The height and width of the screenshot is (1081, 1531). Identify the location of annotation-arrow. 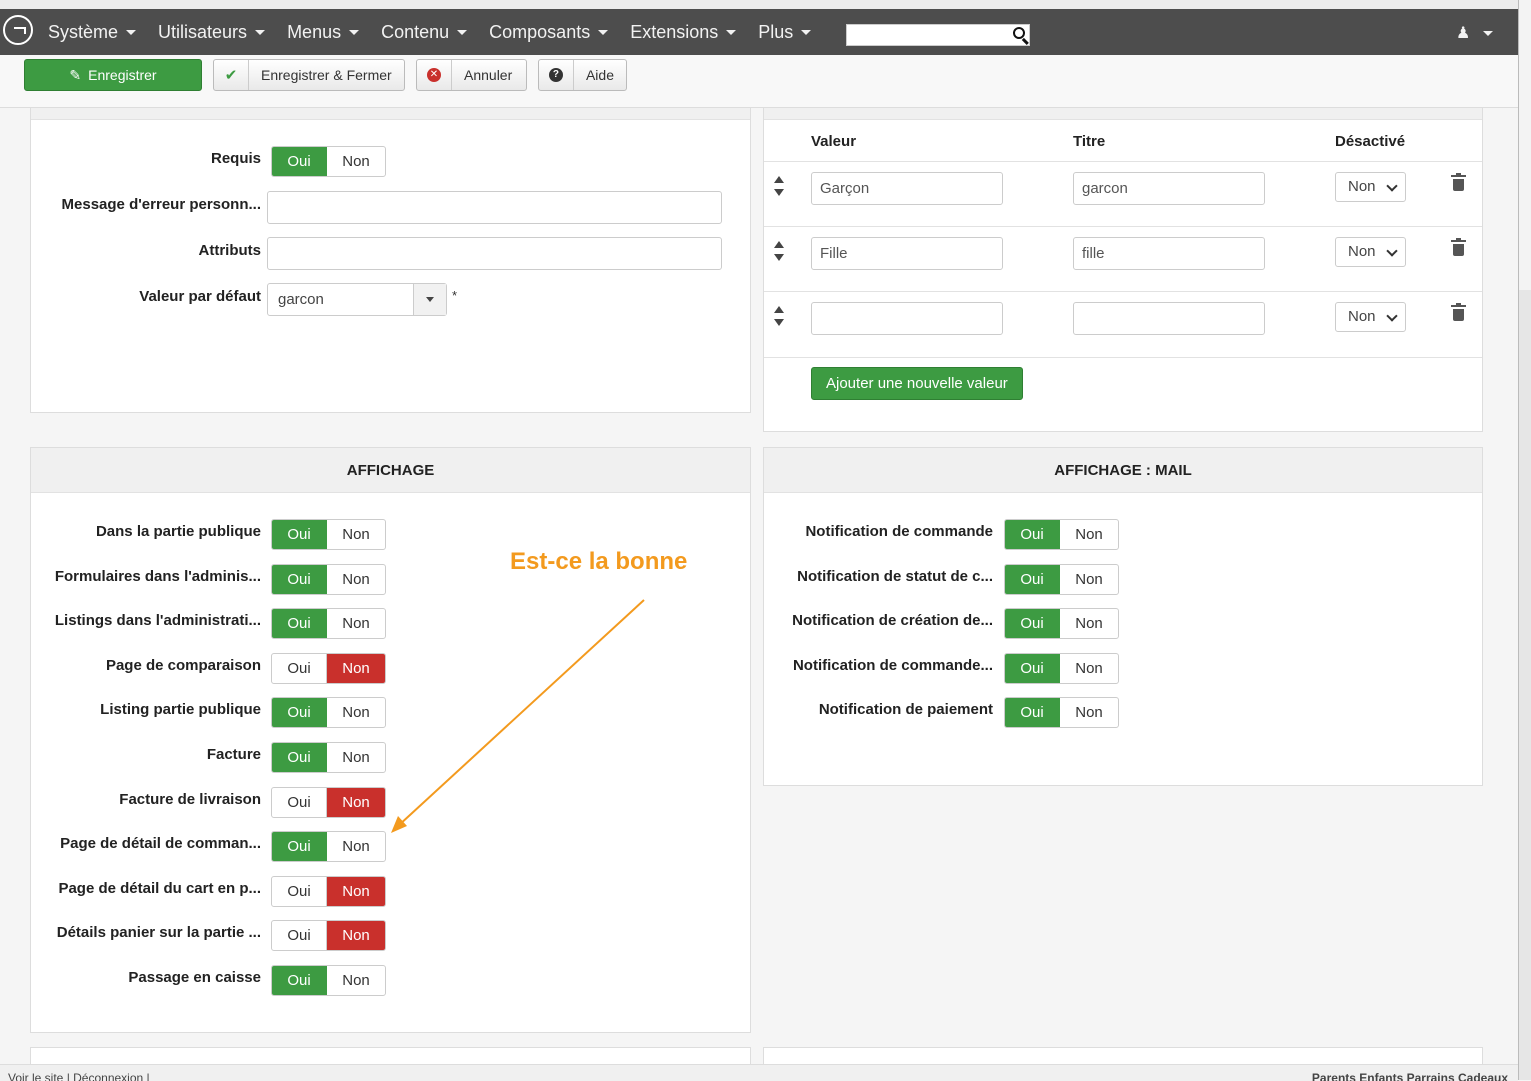
(518, 716).